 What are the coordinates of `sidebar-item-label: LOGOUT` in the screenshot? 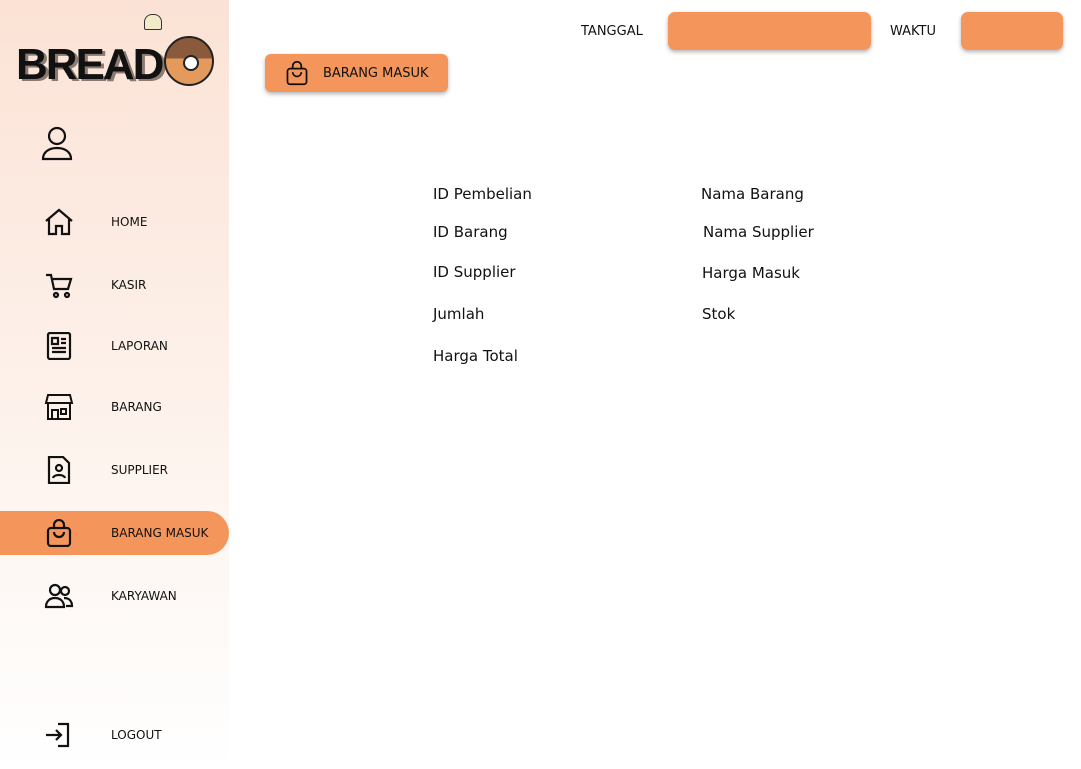 It's located at (136, 735).